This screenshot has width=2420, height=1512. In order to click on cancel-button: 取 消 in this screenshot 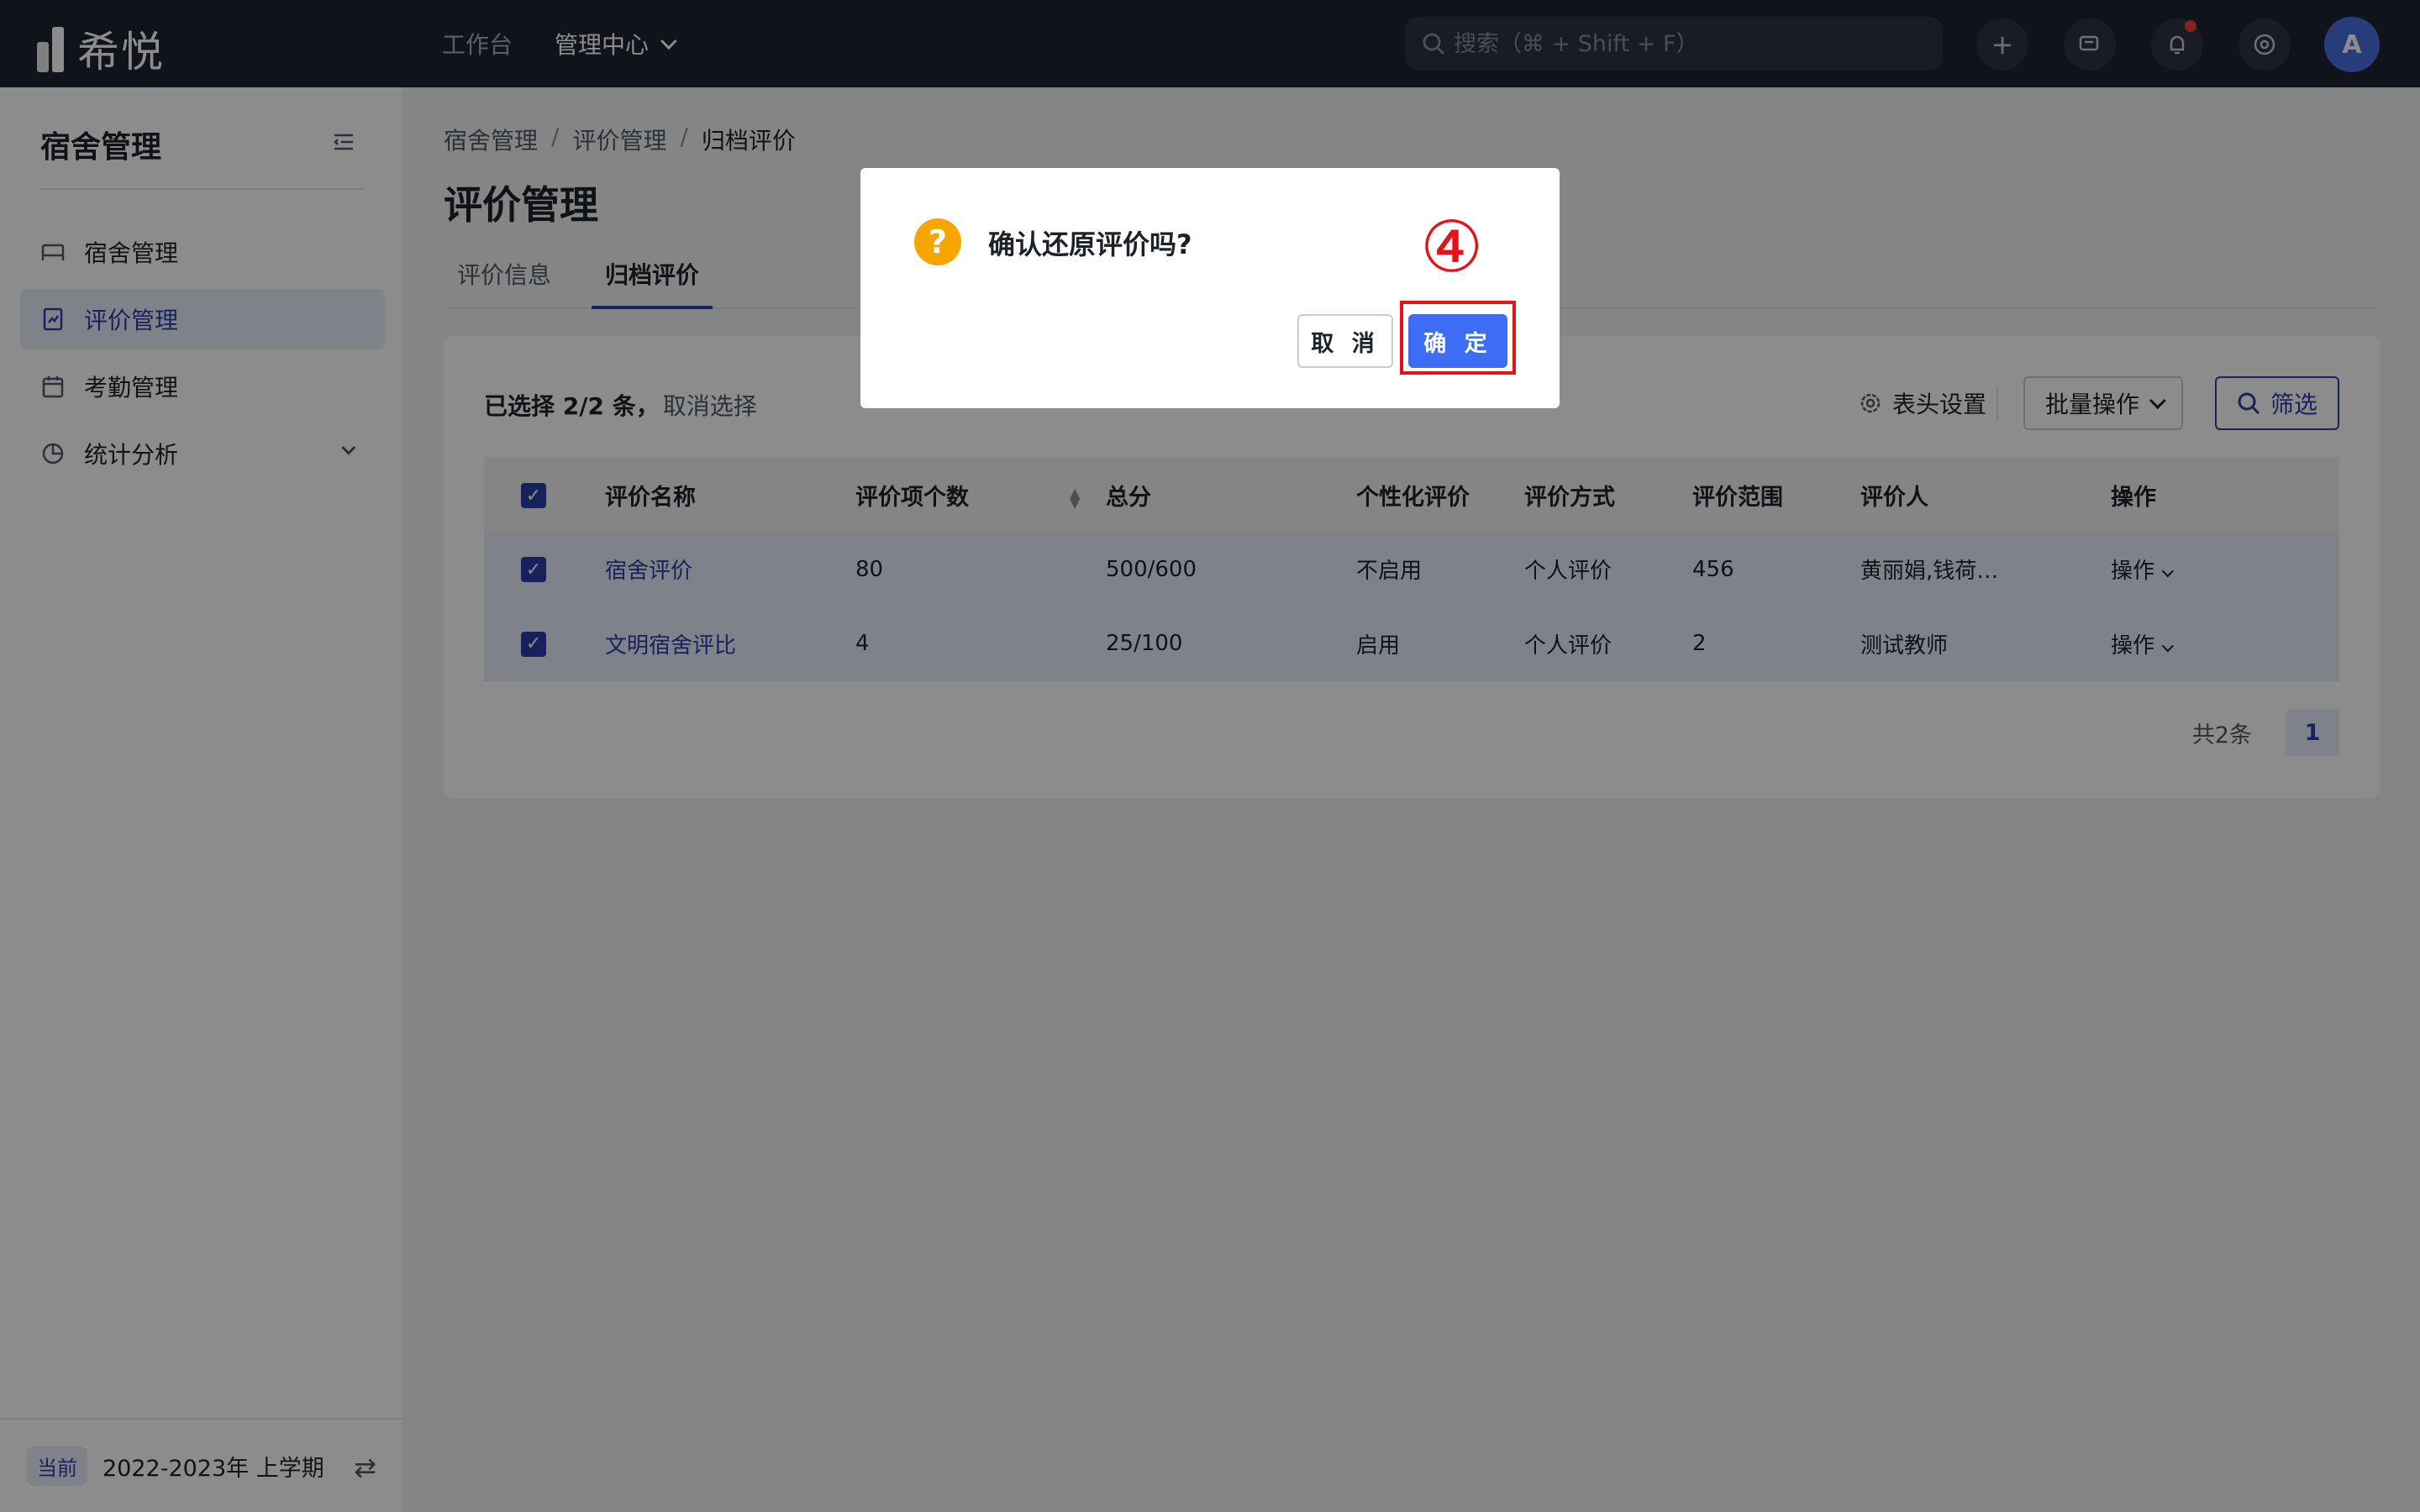, I will do `click(1345, 341)`.